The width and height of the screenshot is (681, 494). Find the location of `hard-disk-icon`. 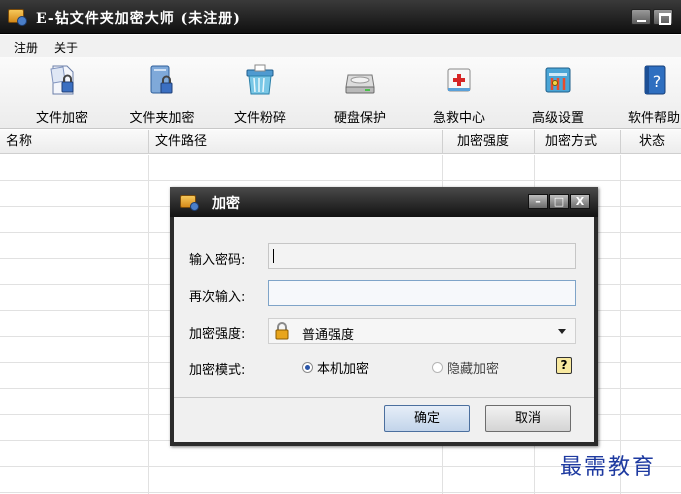

hard-disk-icon is located at coordinates (360, 84).